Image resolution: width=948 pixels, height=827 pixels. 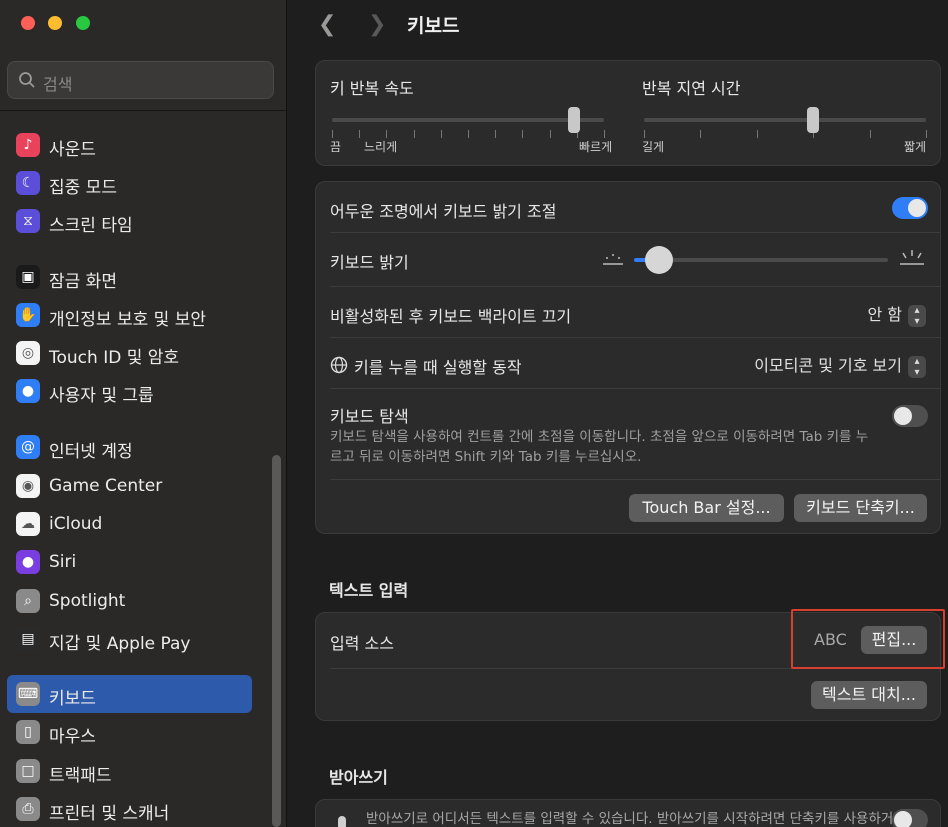 What do you see at coordinates (372, 88) in the screenshot?
I see `key-repeat-label: 키 반복 속도` at bounding box center [372, 88].